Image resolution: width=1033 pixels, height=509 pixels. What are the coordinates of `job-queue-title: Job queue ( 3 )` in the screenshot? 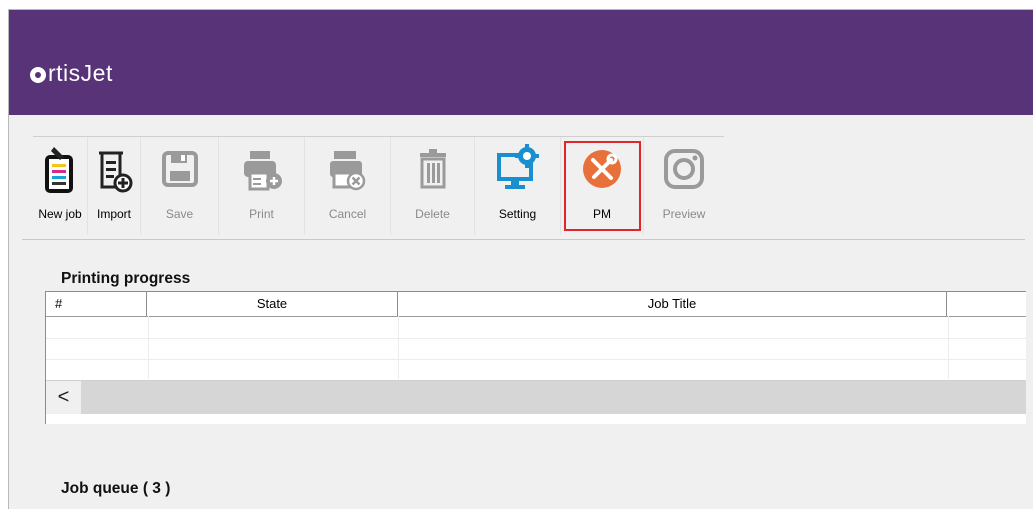 It's located at (116, 488).